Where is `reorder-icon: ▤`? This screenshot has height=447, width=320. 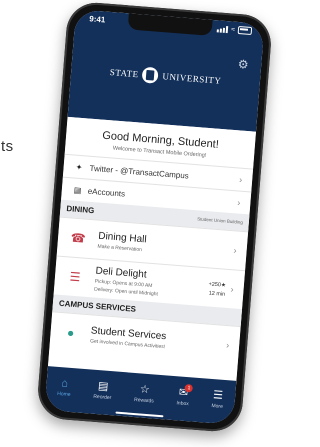
reorder-icon: ▤ is located at coordinates (103, 386).